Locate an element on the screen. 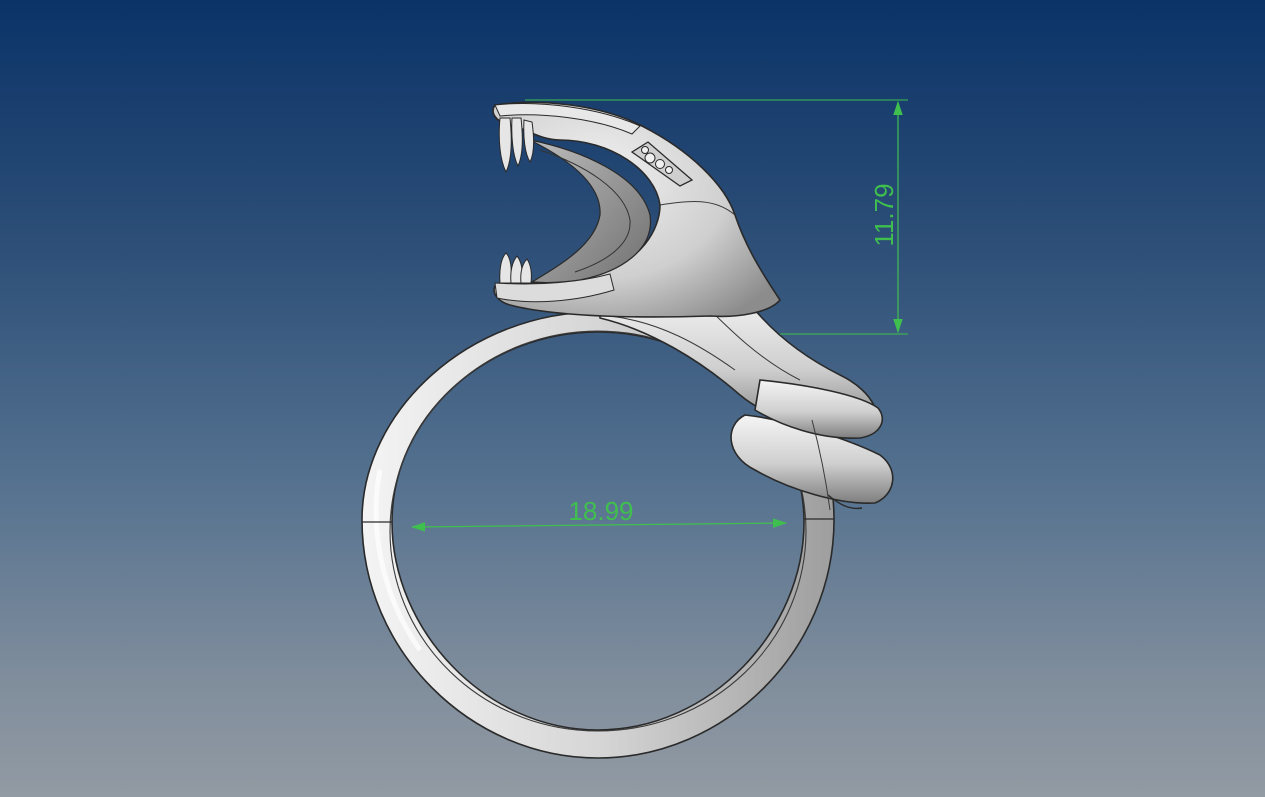  lower-fangs is located at coordinates (515, 268).